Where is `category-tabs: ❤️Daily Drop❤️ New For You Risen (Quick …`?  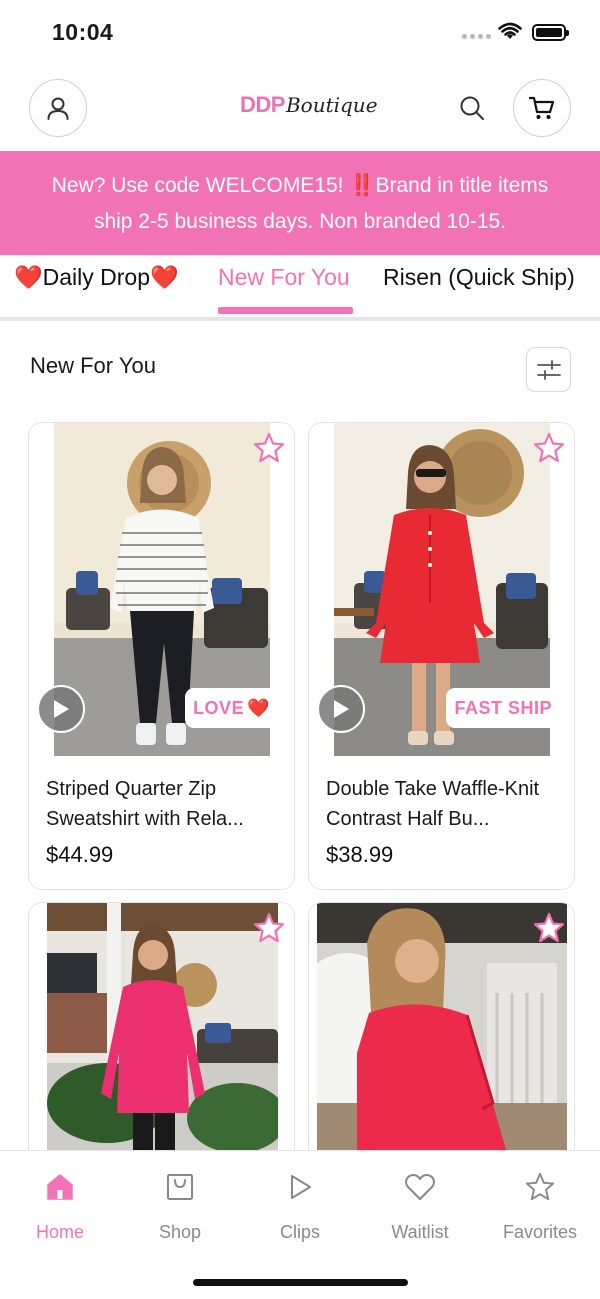 category-tabs: ❤️Daily Drop❤️ New For You Risen (Quick … is located at coordinates (300, 288).